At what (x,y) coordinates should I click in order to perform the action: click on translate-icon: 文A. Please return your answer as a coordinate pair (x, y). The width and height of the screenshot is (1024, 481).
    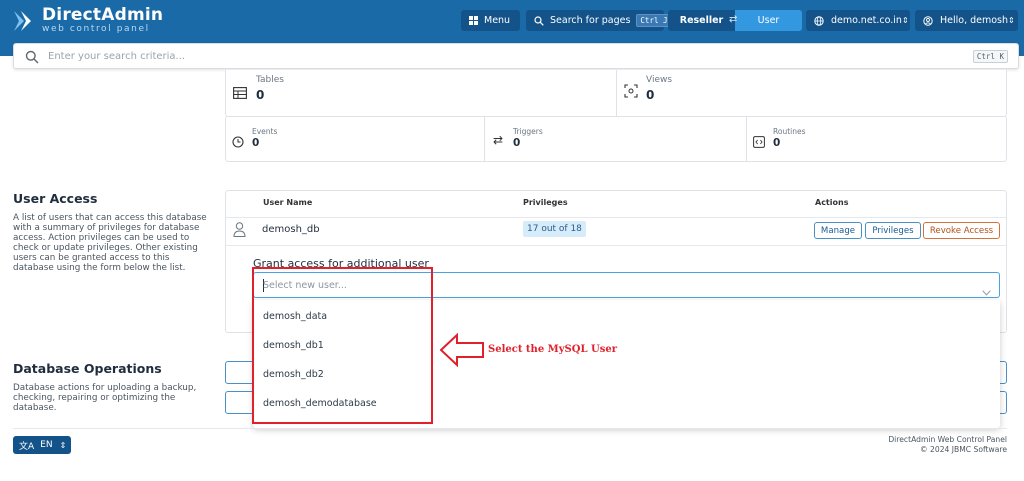
    Looking at the image, I should click on (27, 446).